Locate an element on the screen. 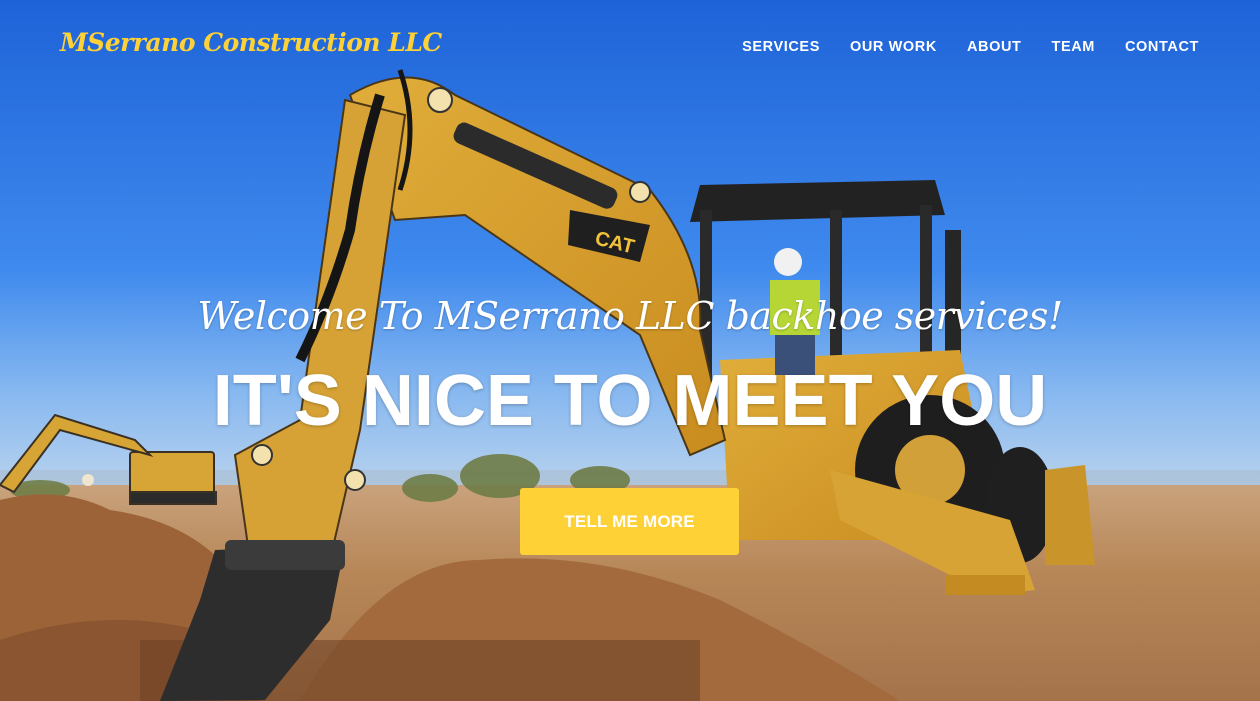 The image size is (1260, 701). nav-link-contact: CONTACT is located at coordinates (1162, 47).